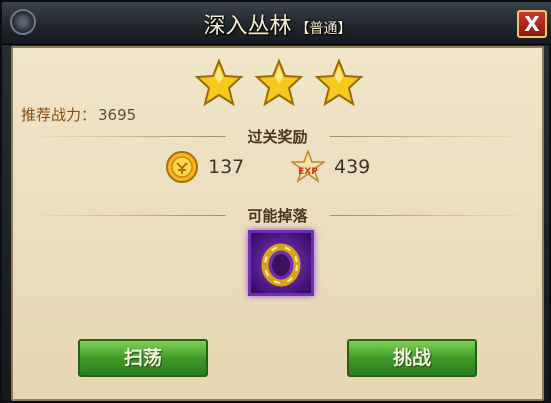 Image resolution: width=551 pixels, height=403 pixels. Describe the element at coordinates (323, 29) in the screenshot. I see `difficulty-label: 【普通】` at that location.